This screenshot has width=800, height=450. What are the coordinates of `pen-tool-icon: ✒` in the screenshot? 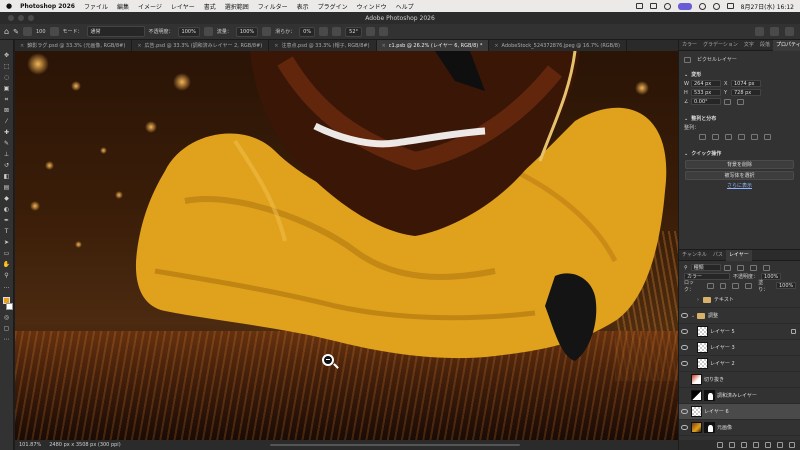 It's located at (7, 220).